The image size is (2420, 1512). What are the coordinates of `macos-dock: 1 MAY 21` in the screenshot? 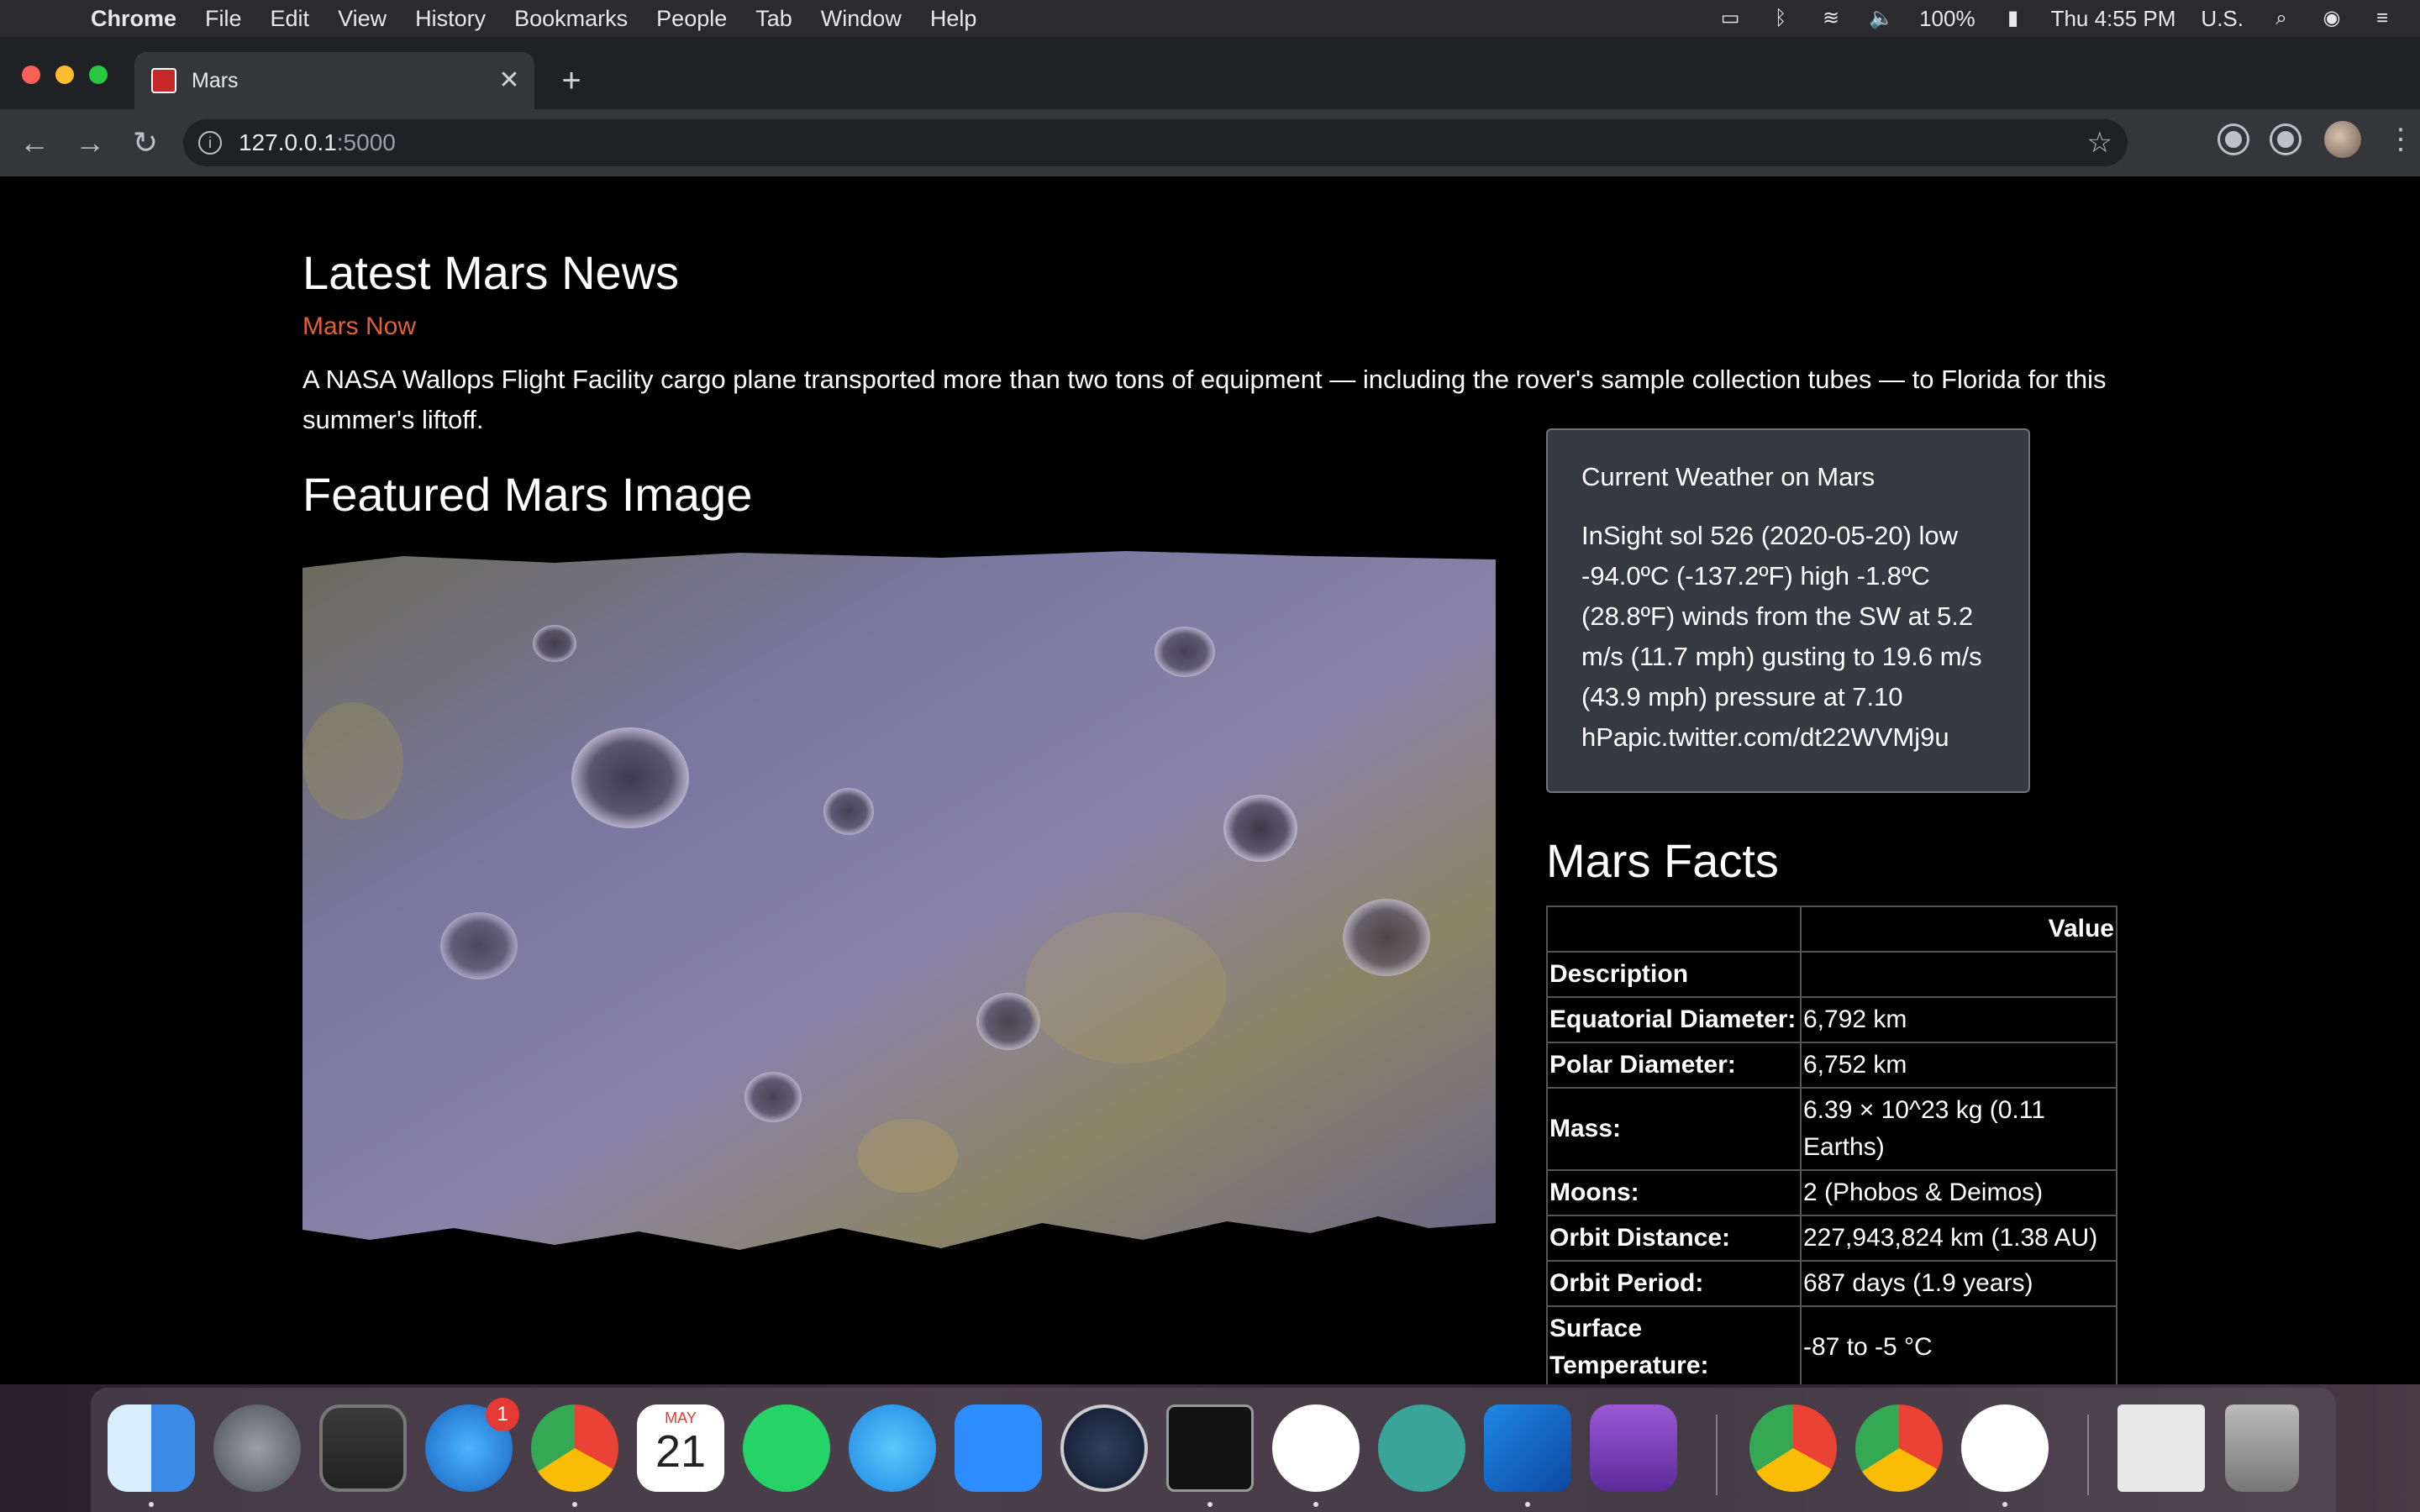 It's located at (1213, 1450).